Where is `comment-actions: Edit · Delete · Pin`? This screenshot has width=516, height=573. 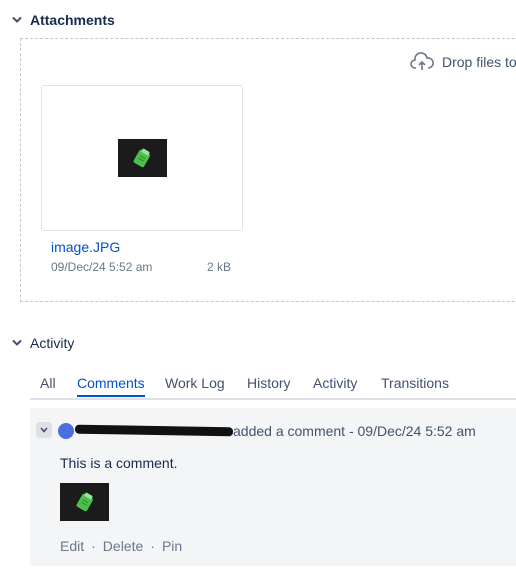
comment-actions: Edit · Delete · Pin is located at coordinates (121, 546).